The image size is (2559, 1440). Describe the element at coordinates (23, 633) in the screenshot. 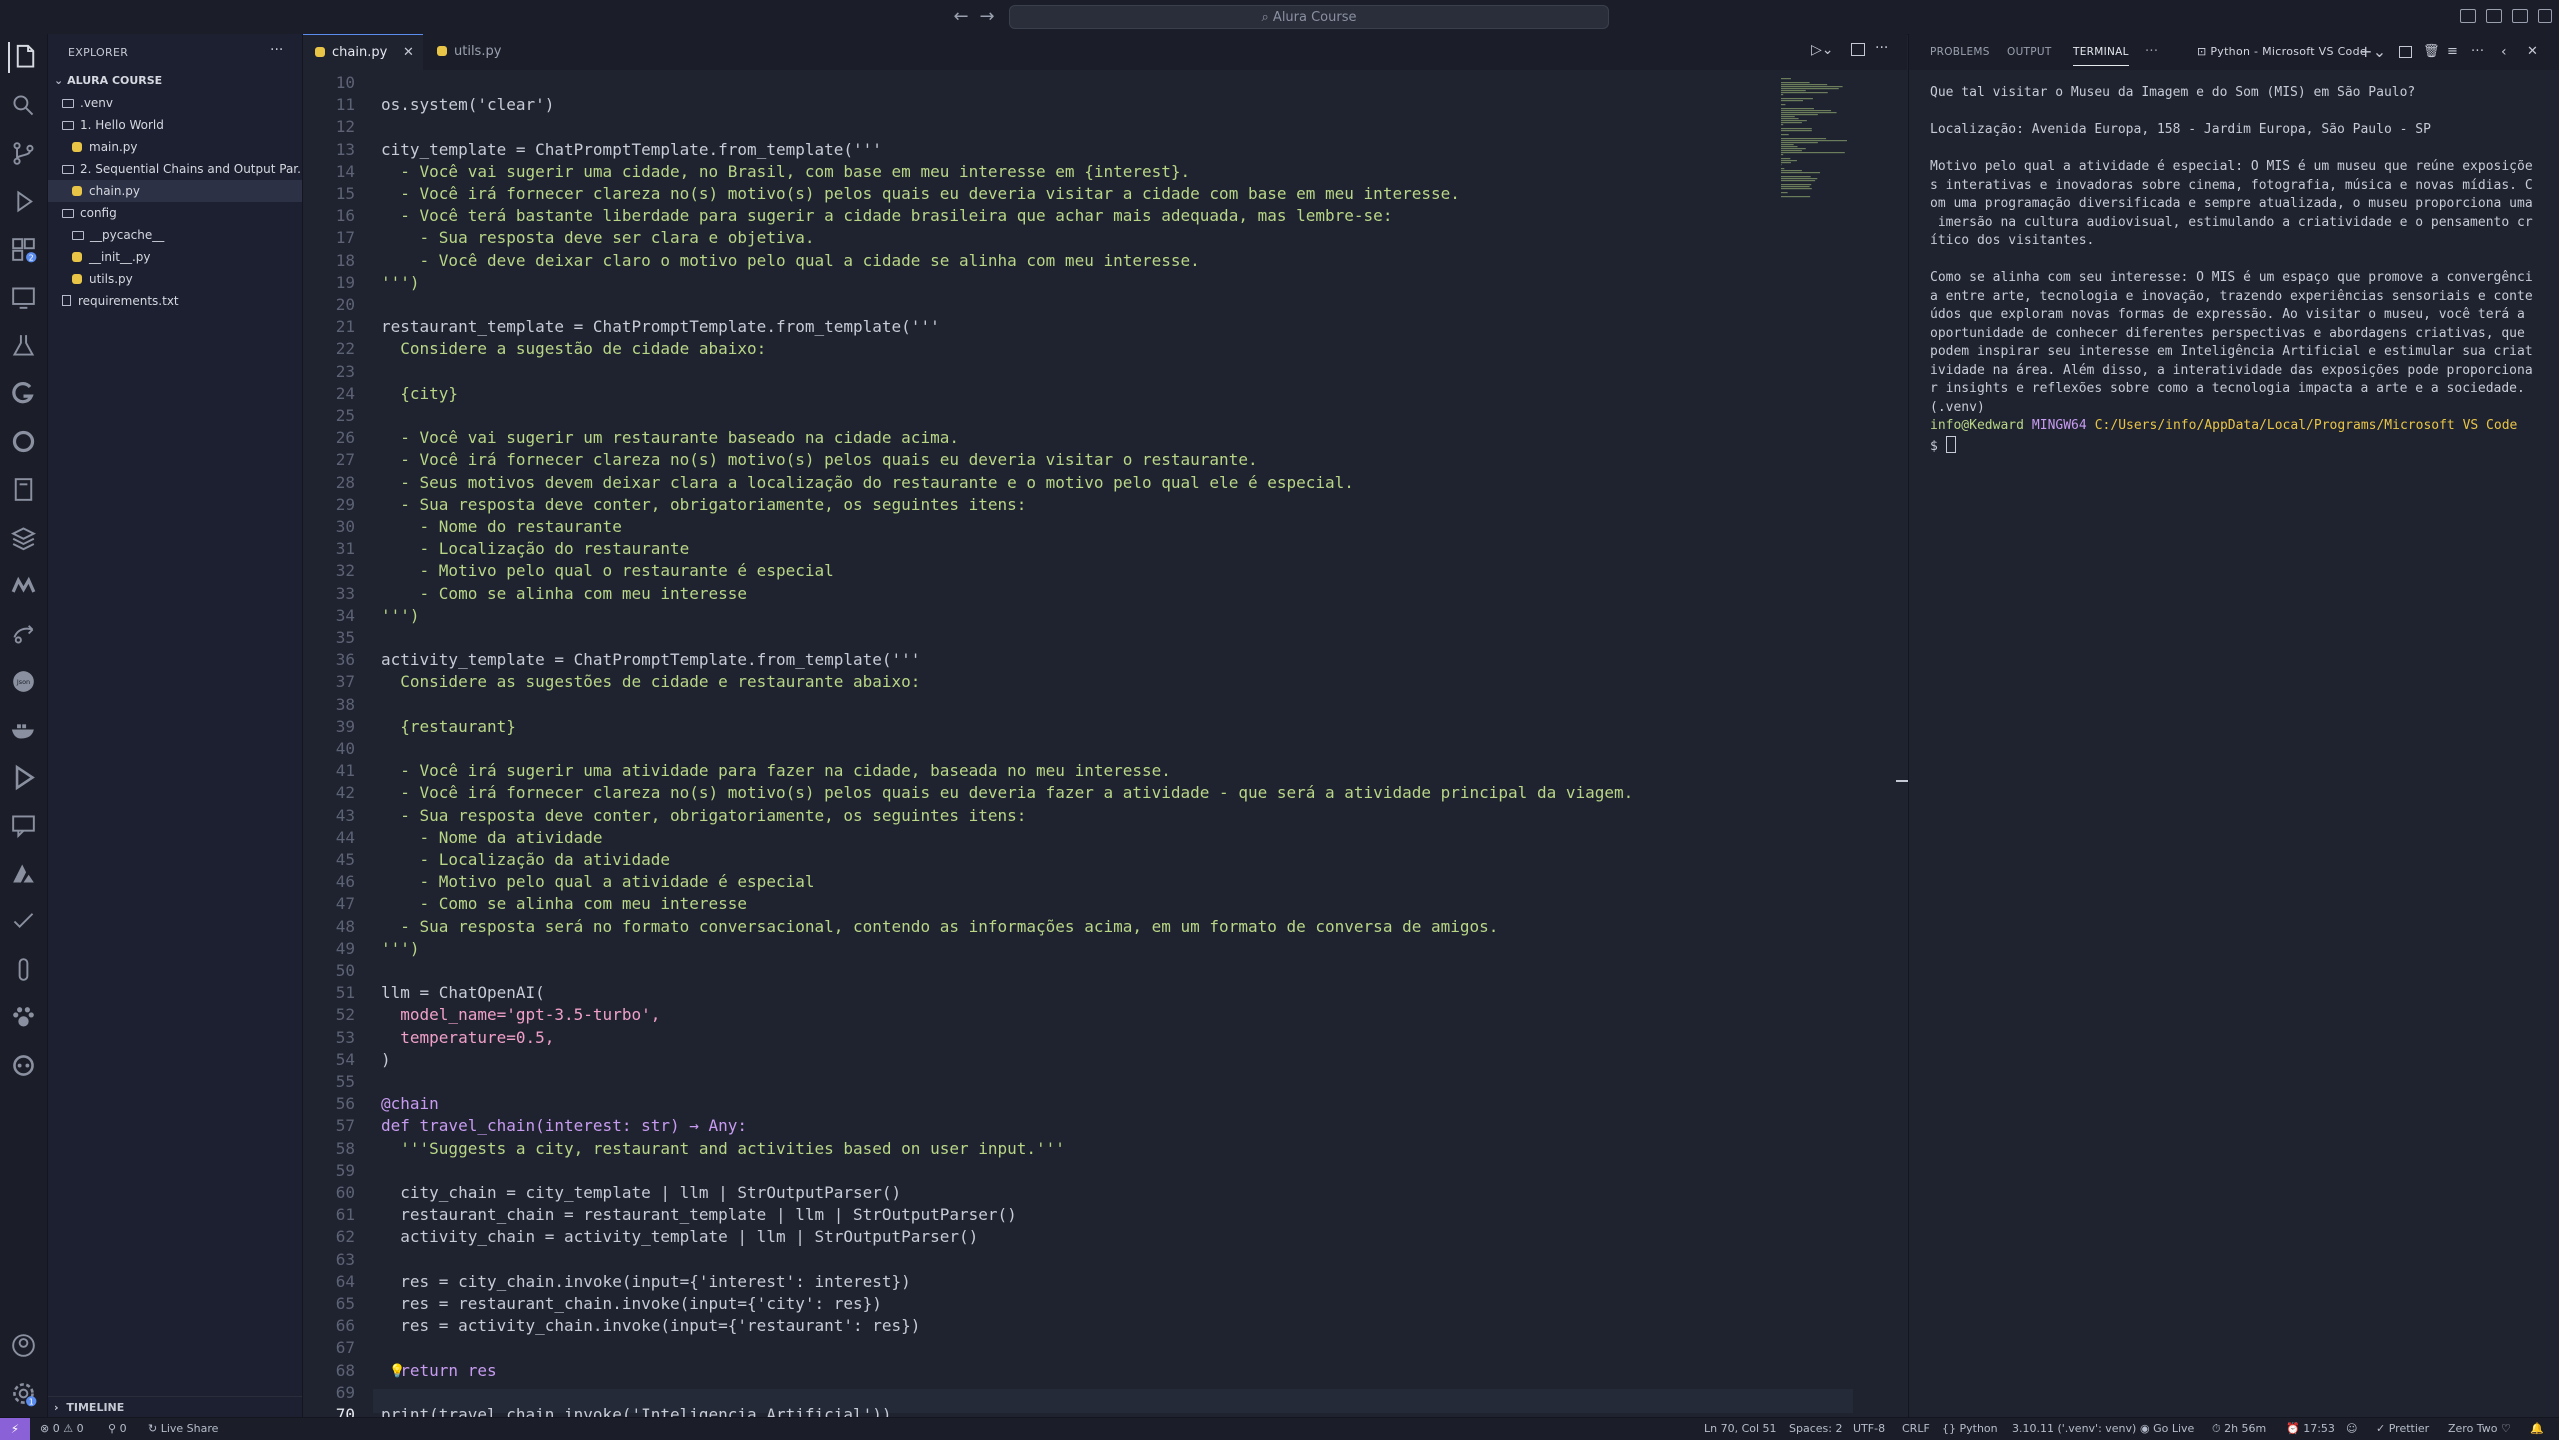

I see `live-share-icon` at that location.